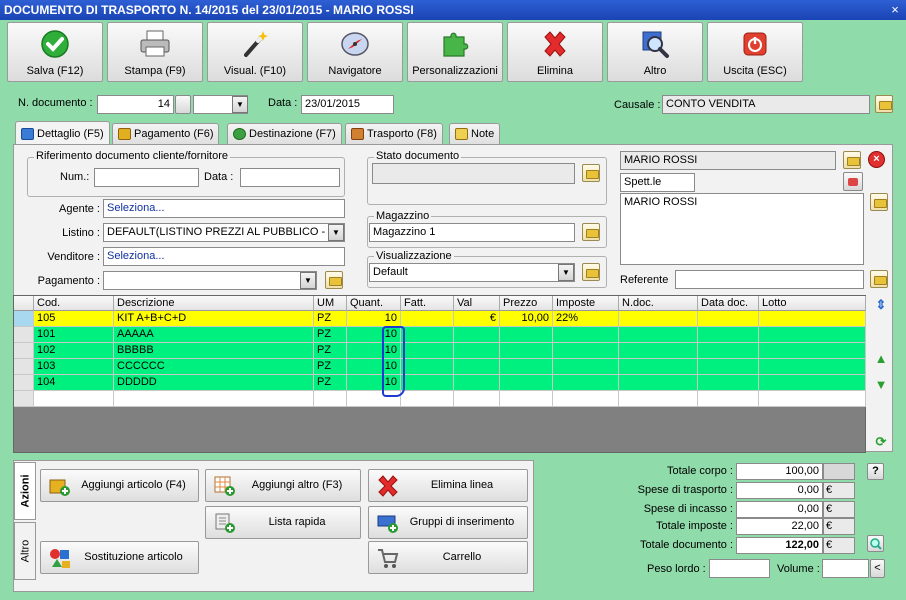 The width and height of the screenshot is (906, 600). I want to click on tab-azioni: Azioni, so click(25, 491).